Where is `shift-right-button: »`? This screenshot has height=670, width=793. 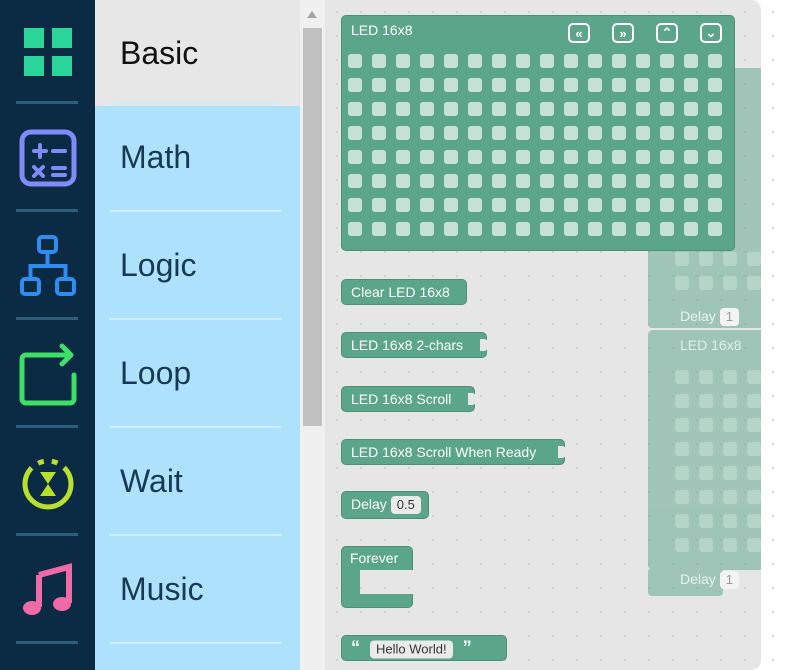
shift-right-button: » is located at coordinates (623, 33).